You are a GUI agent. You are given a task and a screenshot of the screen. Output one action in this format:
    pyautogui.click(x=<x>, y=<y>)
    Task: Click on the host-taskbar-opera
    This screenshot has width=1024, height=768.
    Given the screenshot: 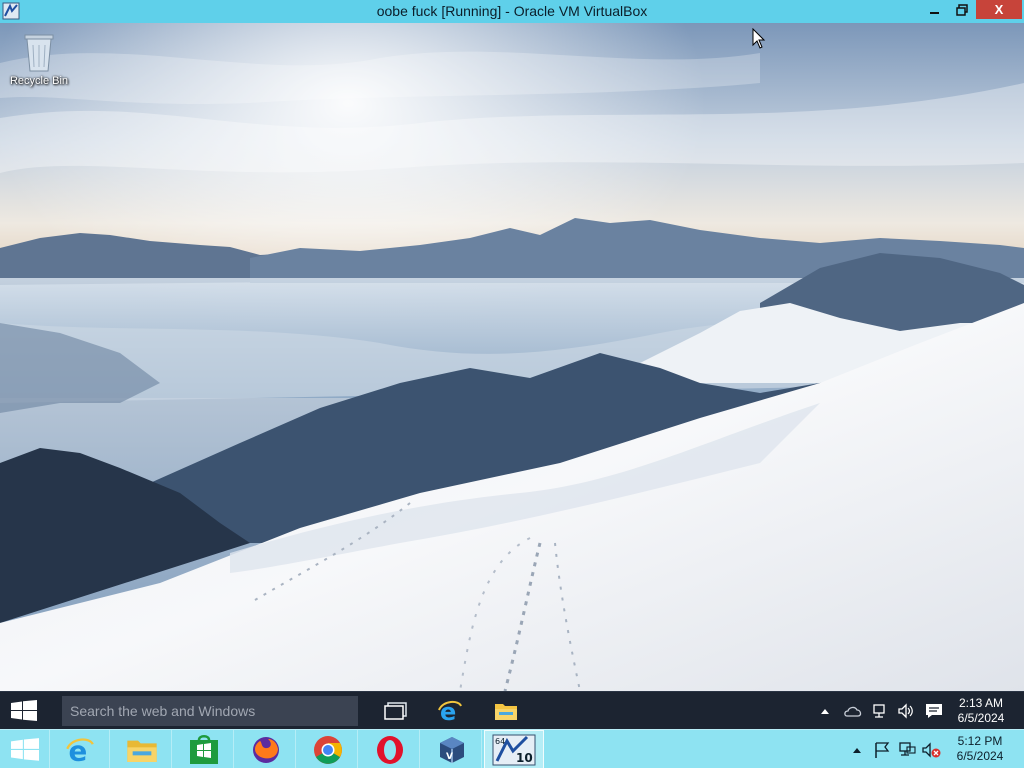 What is the action you would take?
    pyautogui.click(x=390, y=749)
    